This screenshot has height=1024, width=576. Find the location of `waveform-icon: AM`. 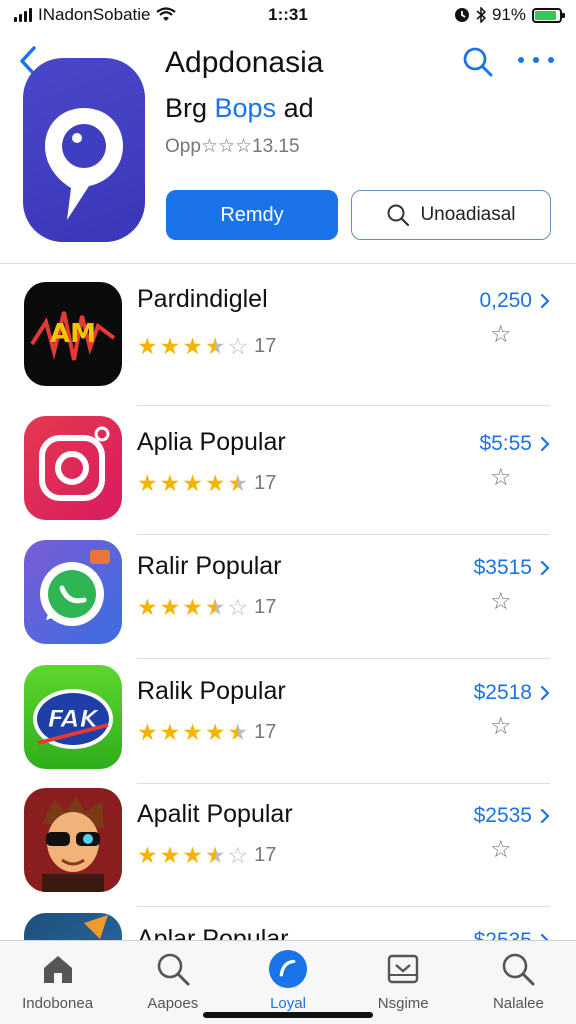

waveform-icon: AM is located at coordinates (73, 334).